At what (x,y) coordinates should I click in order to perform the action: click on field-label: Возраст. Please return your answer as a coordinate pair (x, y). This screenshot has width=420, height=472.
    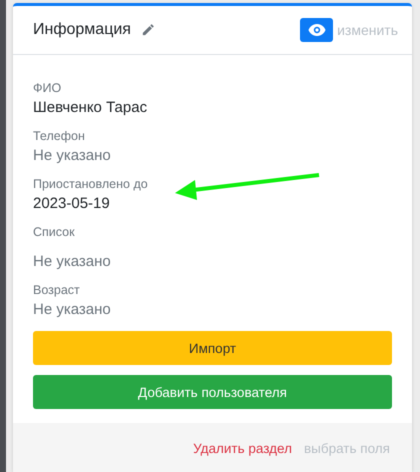
    Looking at the image, I should click on (56, 290).